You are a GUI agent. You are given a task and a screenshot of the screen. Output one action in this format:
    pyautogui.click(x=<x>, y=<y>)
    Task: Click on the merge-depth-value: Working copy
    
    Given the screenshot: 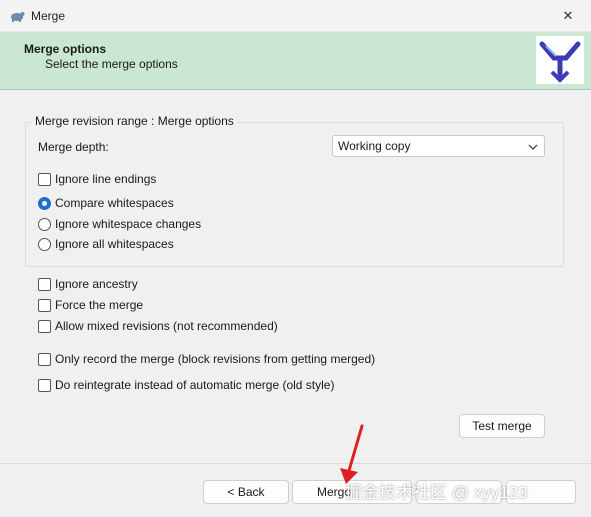 What is the action you would take?
    pyautogui.click(x=374, y=146)
    